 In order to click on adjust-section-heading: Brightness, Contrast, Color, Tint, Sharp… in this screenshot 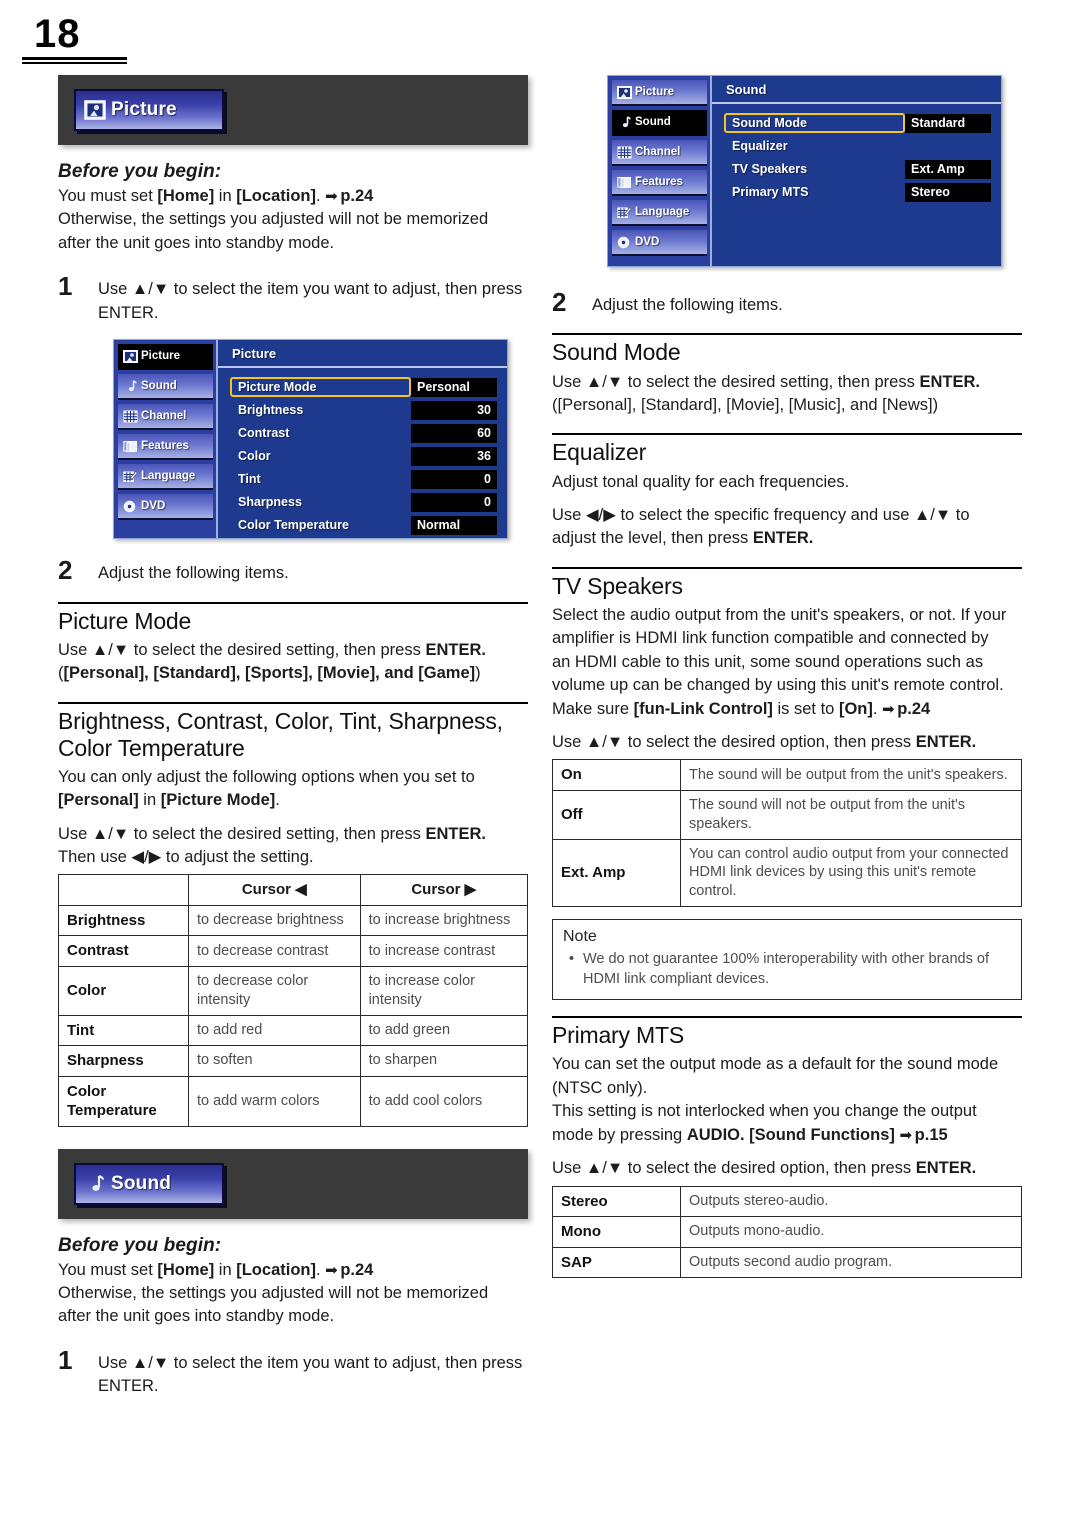, I will do `click(293, 735)`.